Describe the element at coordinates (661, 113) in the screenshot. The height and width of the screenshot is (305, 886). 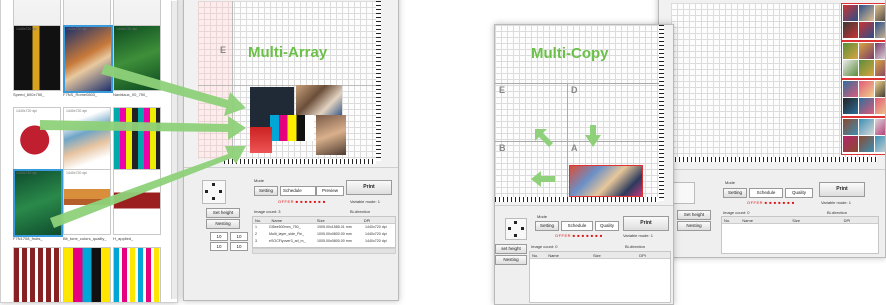
I see `front-ruler-vertical` at that location.